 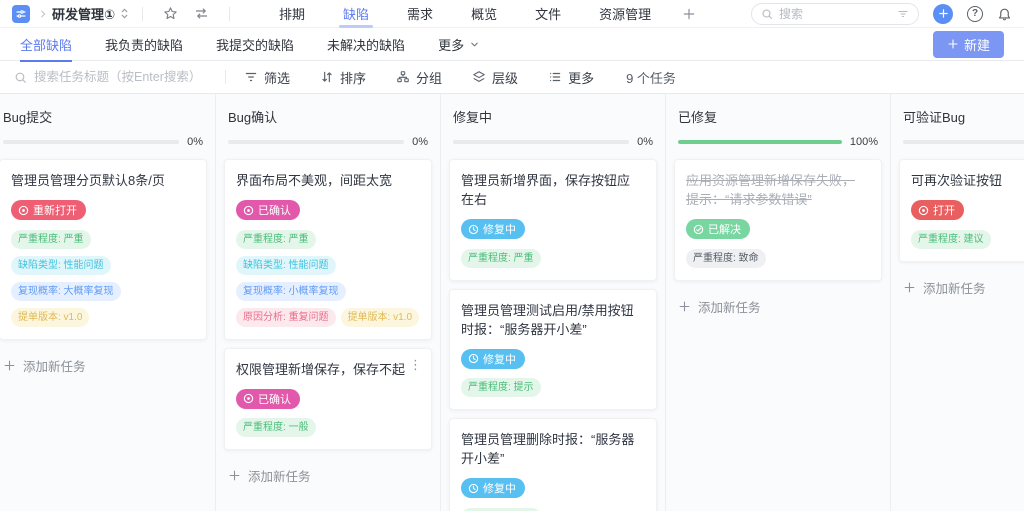 What do you see at coordinates (553, 220) in the screenshot?
I see `task-card: 管理员新增界面，保存按钮应在右 修复中 严重程度: 严重` at bounding box center [553, 220].